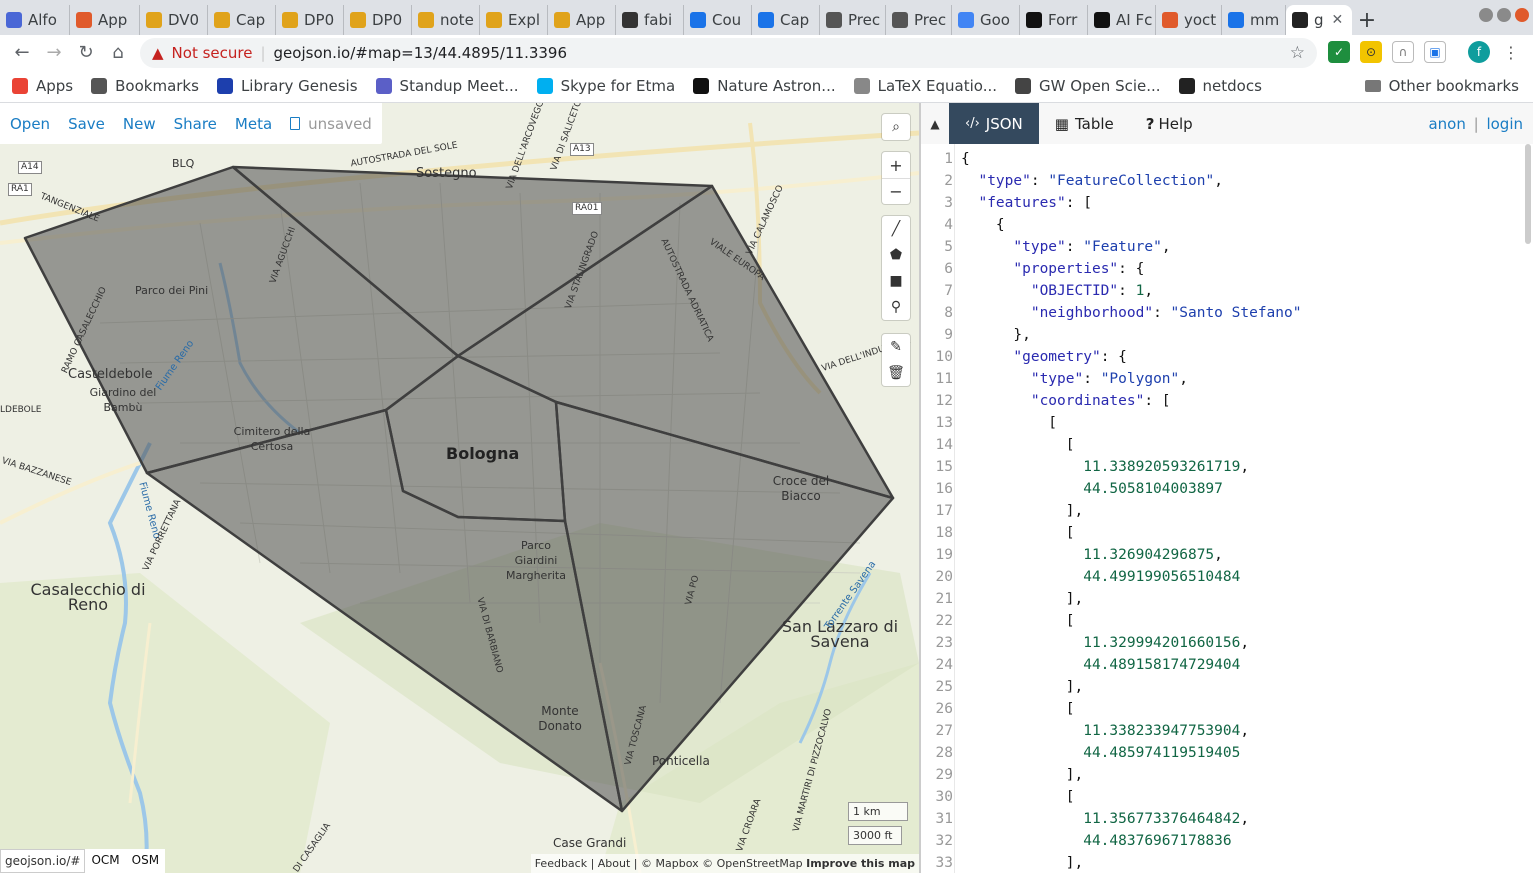 The width and height of the screenshot is (1533, 874). What do you see at coordinates (1092, 555) in the screenshot?
I see `code-text: 11.326904296875,` at bounding box center [1092, 555].